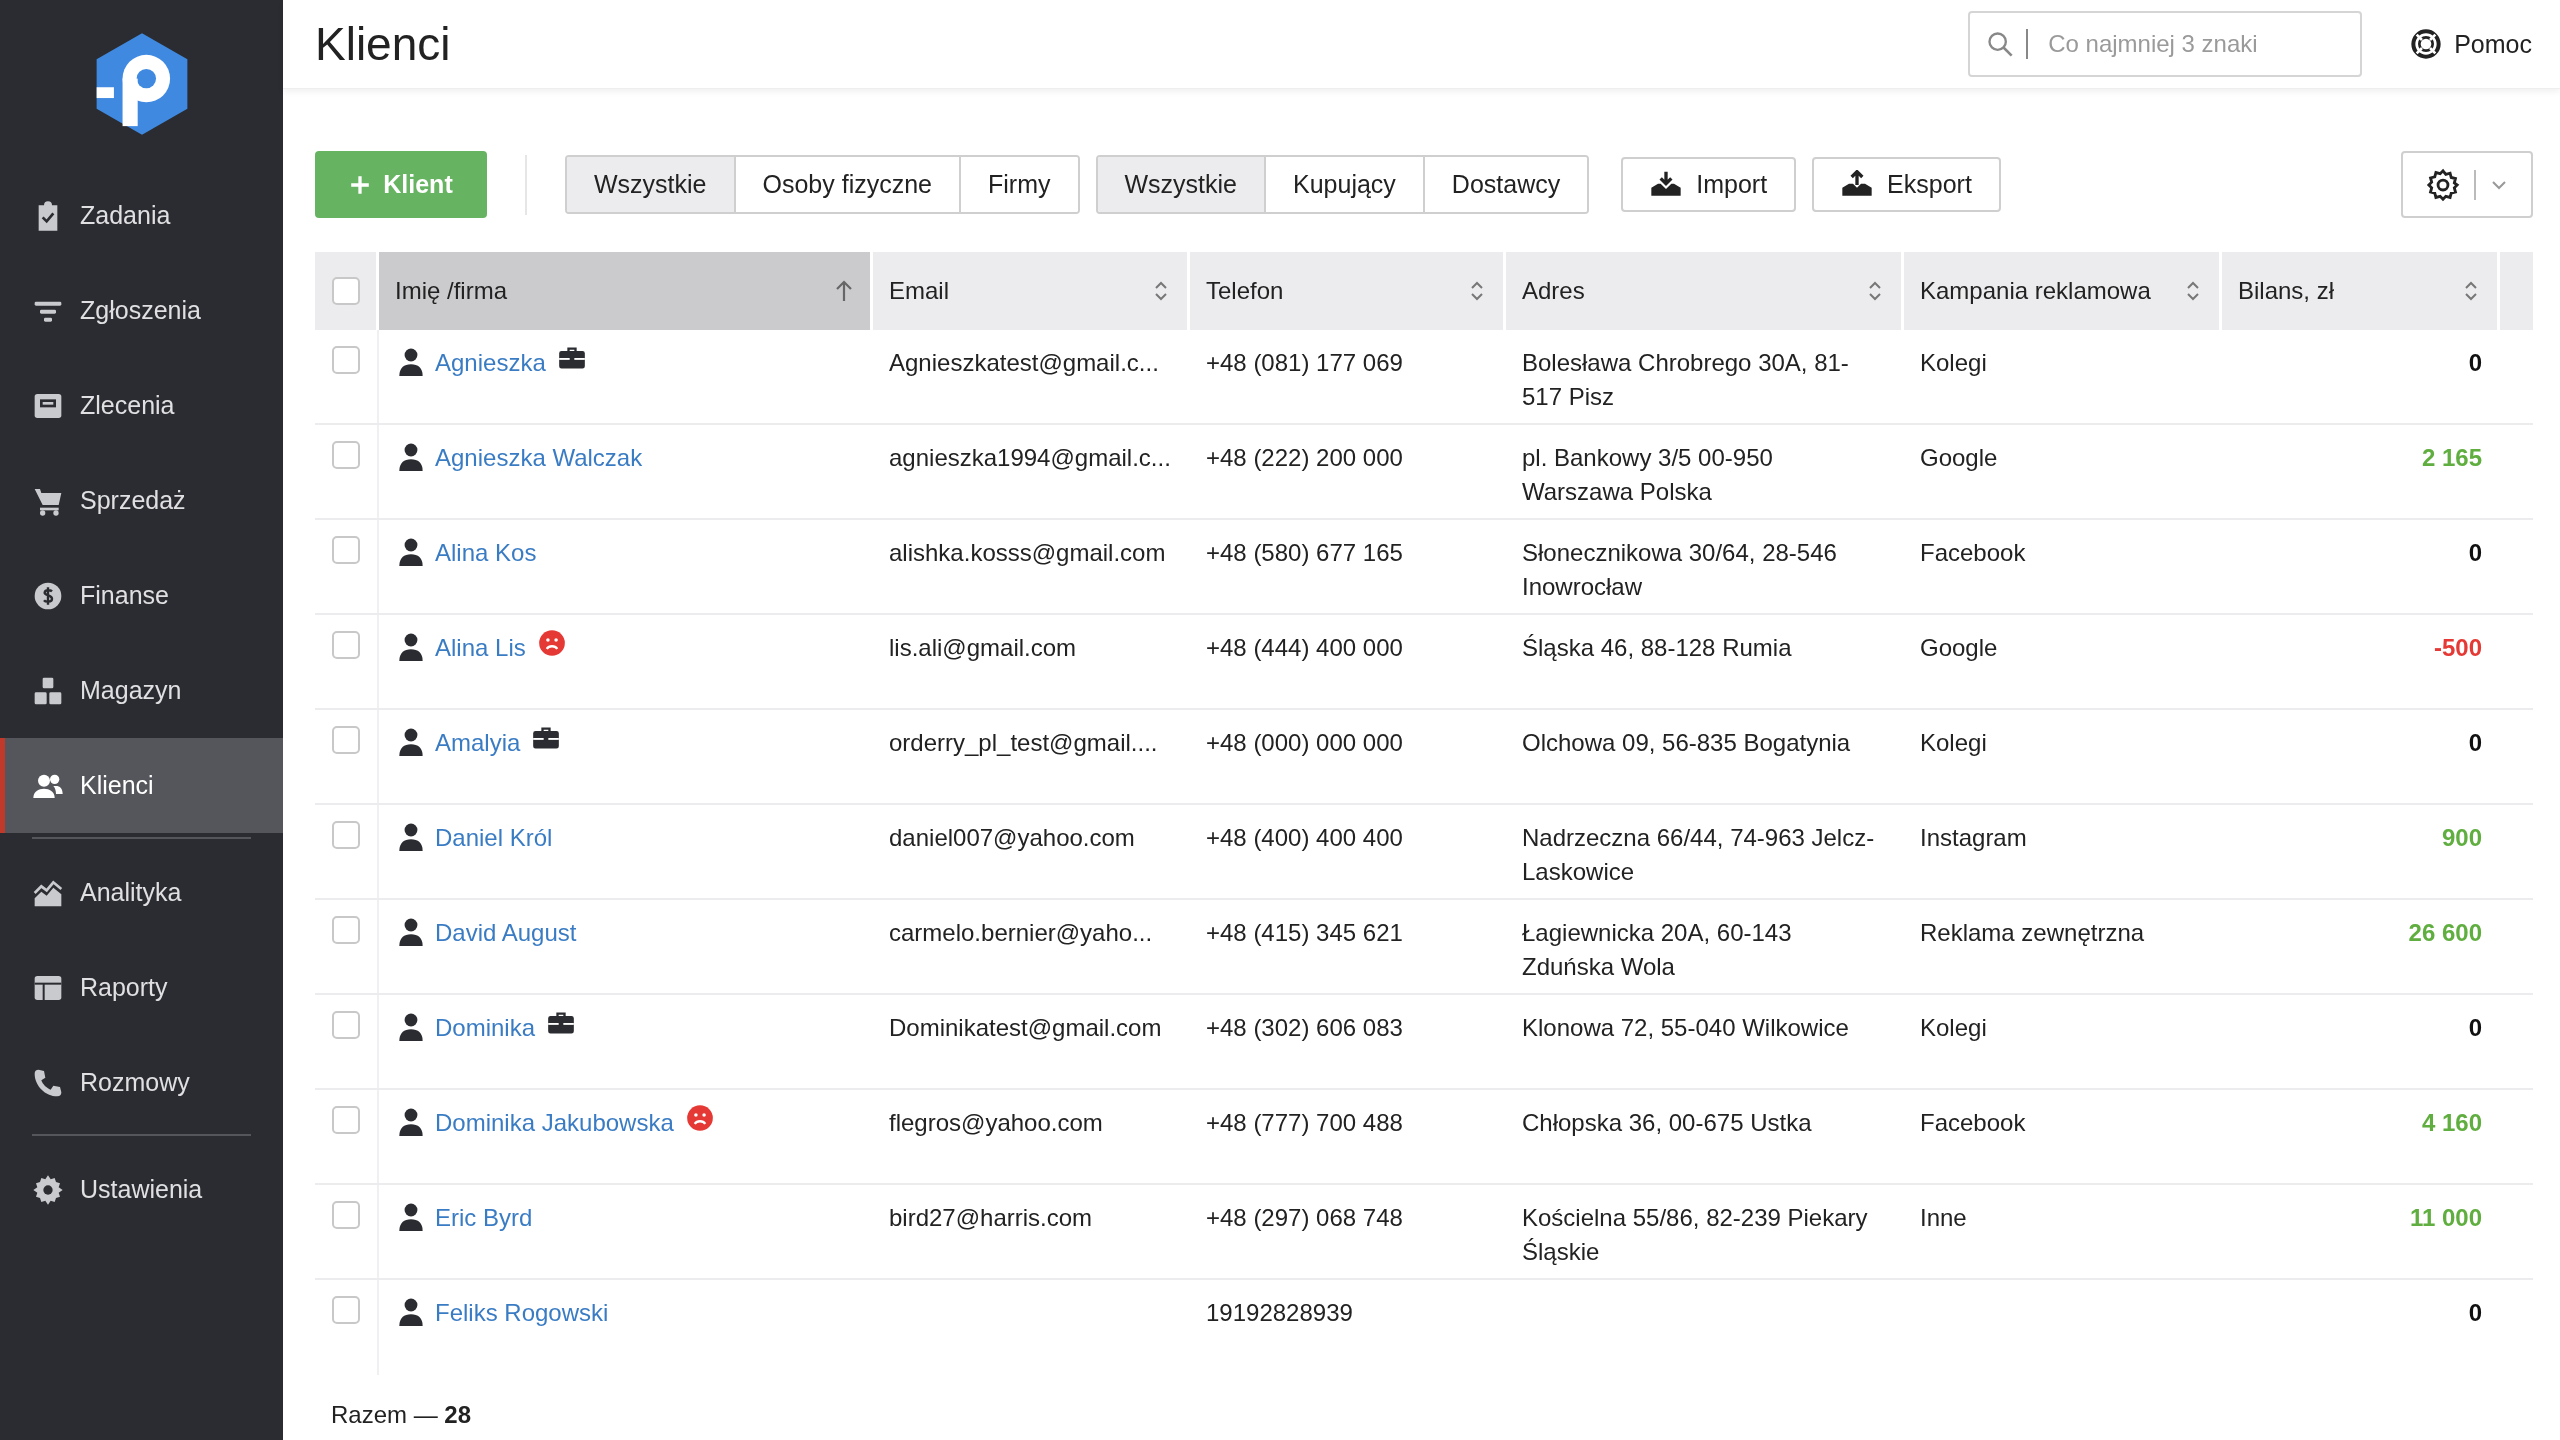 This screenshot has height=1440, width=2560. What do you see at coordinates (1031, 291) in the screenshot?
I see `column-header: Email` at bounding box center [1031, 291].